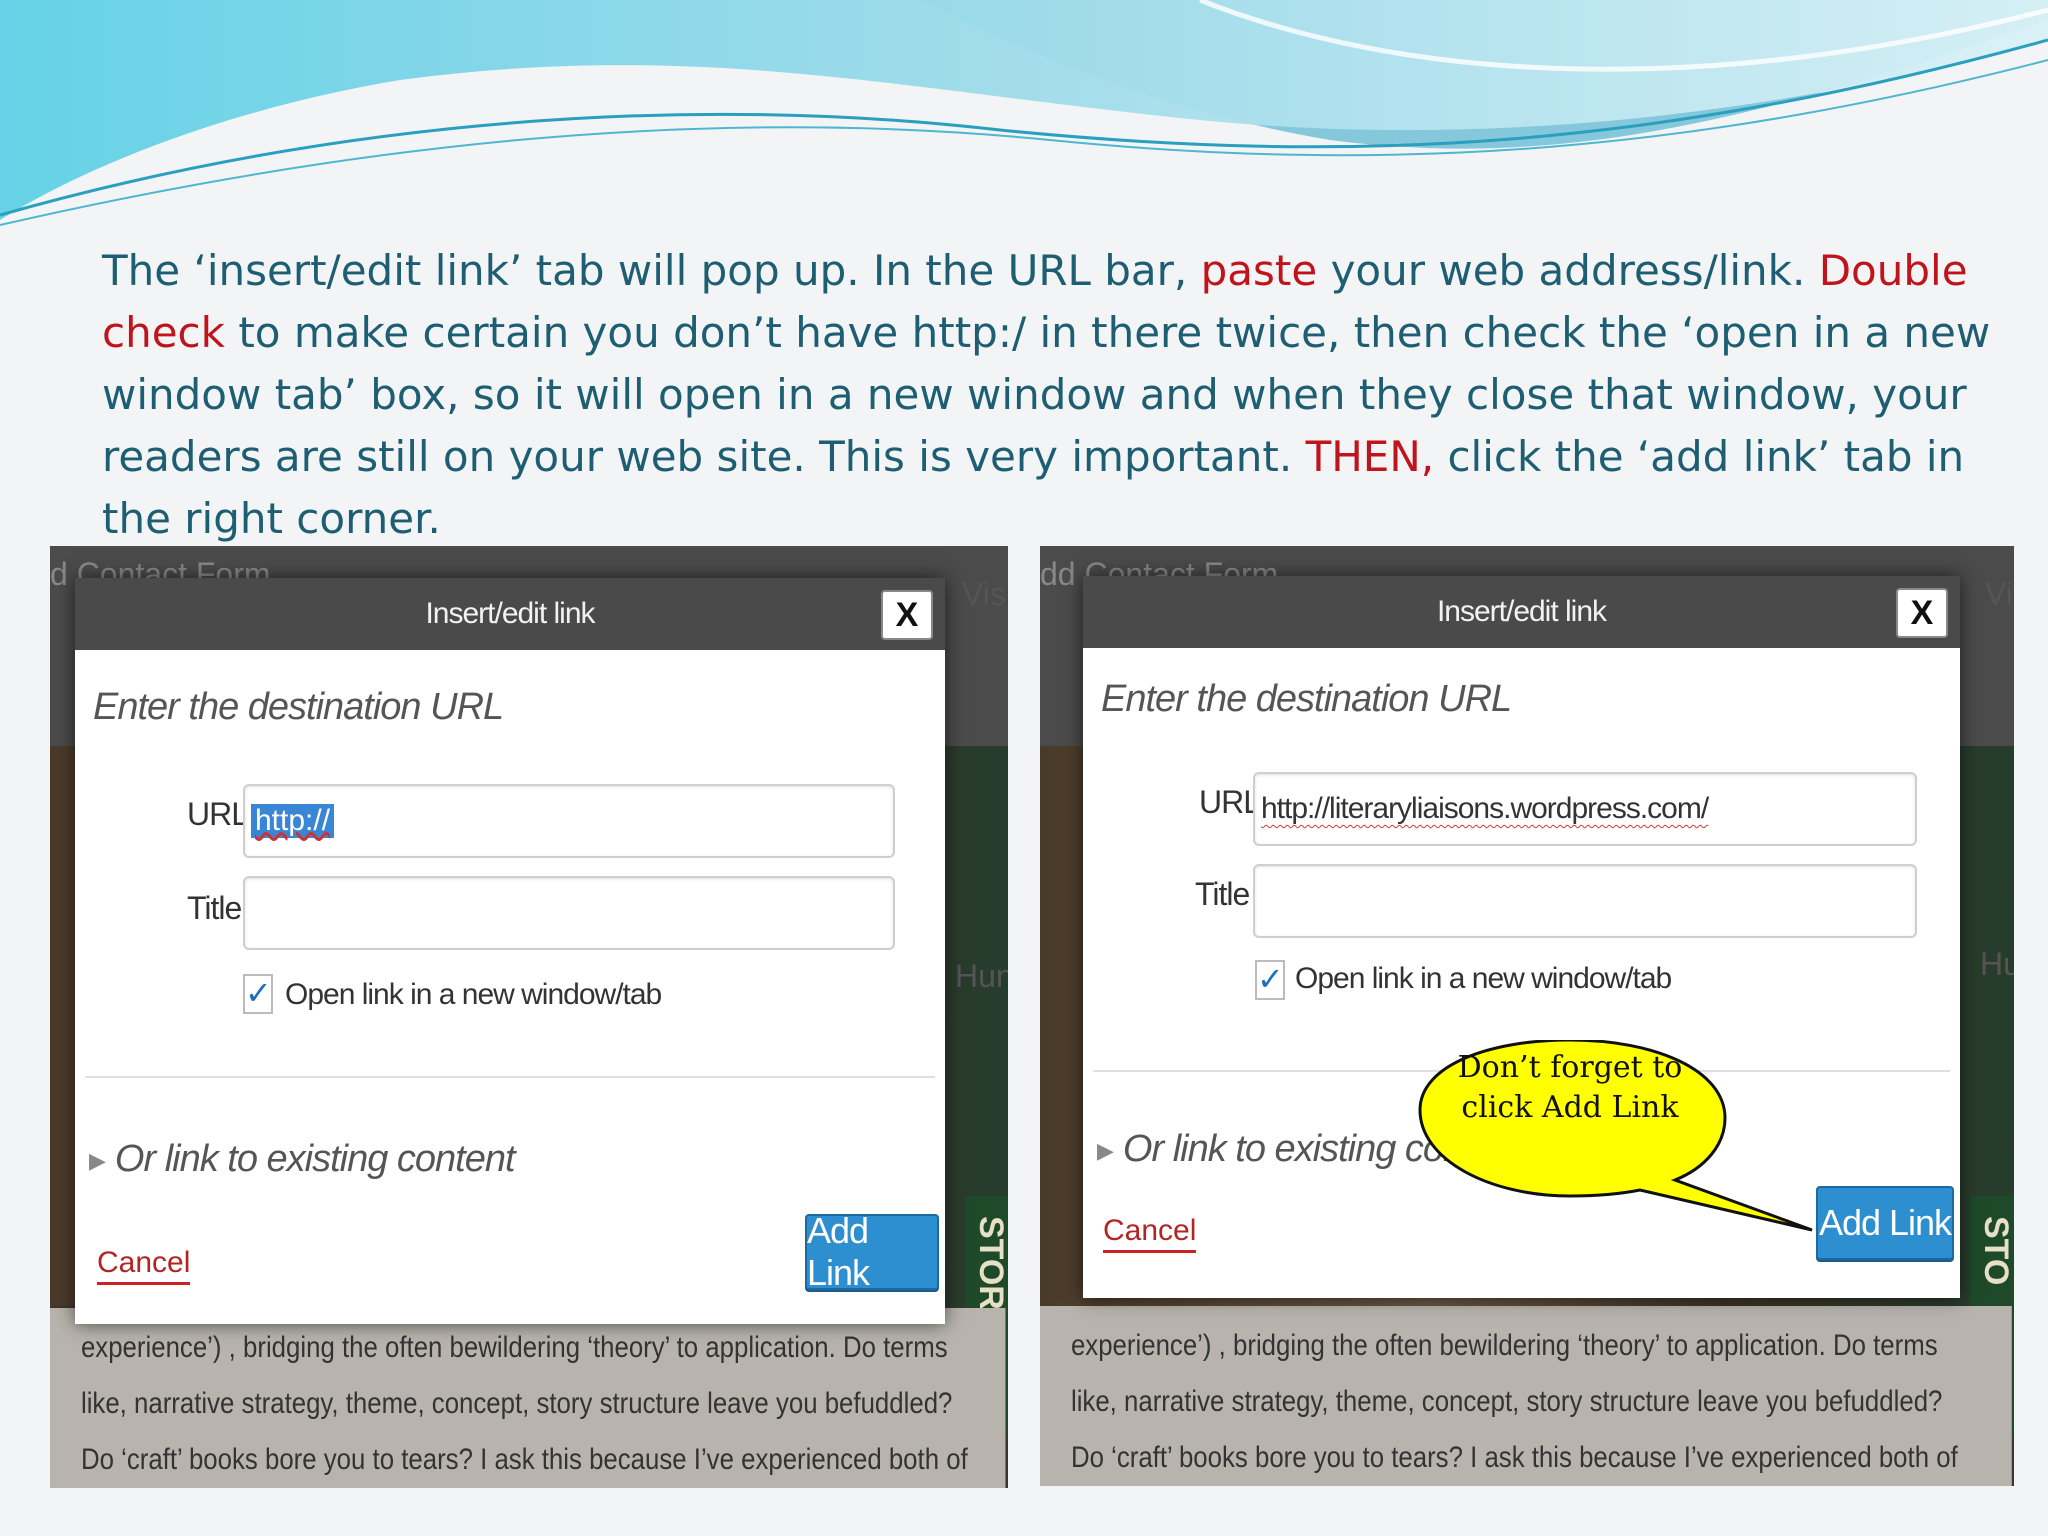  I want to click on emphasis-paste: paste, so click(1259, 270).